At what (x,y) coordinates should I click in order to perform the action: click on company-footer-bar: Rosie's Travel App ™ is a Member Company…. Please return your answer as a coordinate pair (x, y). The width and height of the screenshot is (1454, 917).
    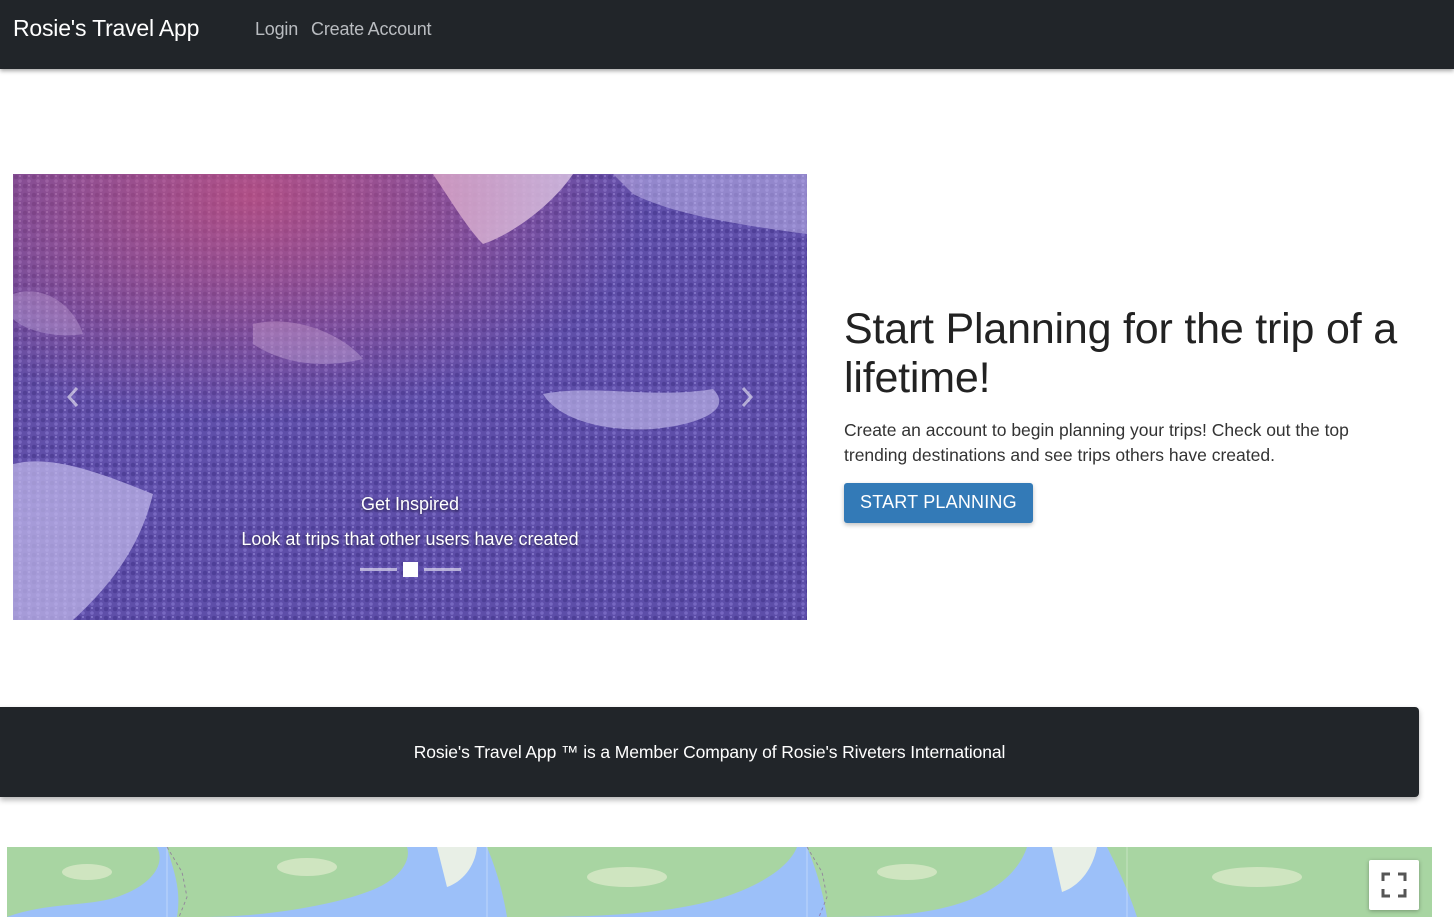
    Looking at the image, I should click on (709, 752).